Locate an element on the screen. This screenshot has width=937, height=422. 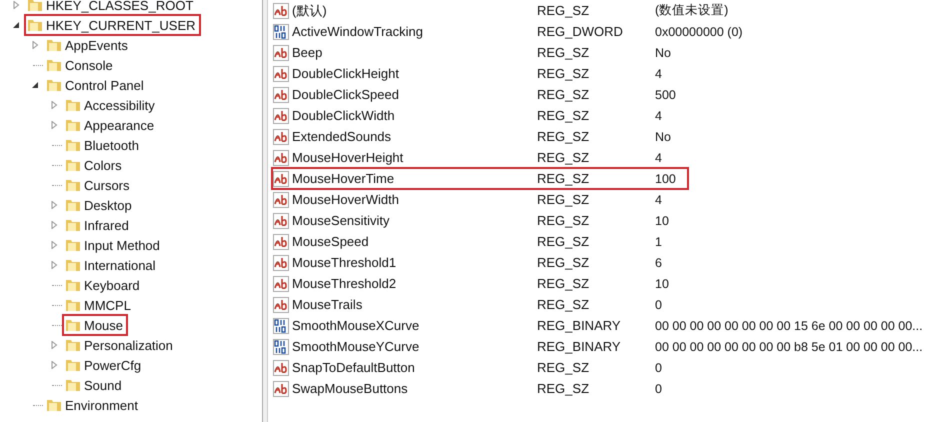
value-type: REG_BINARY is located at coordinates (579, 346).